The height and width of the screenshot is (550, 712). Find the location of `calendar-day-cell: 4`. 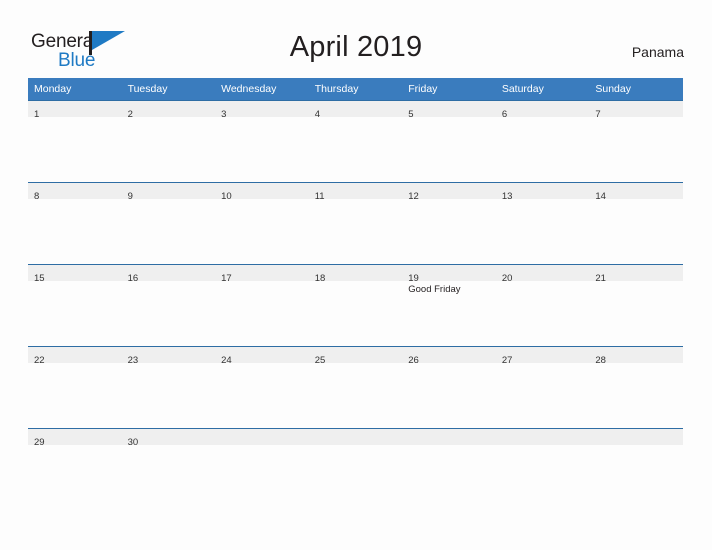

calendar-day-cell: 4 is located at coordinates (355, 141).